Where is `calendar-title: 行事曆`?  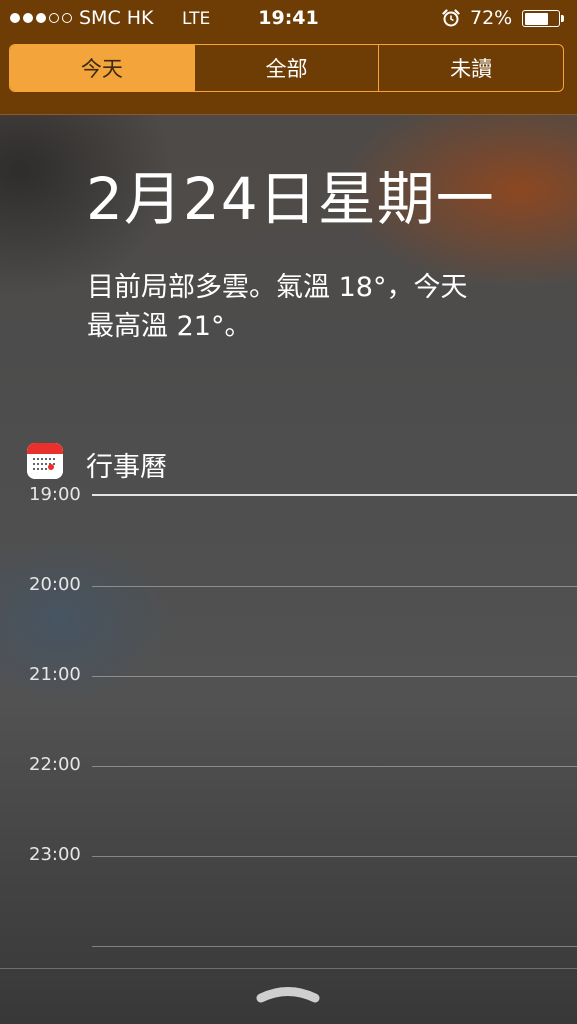
calendar-title: 行事曆 is located at coordinates (126, 467).